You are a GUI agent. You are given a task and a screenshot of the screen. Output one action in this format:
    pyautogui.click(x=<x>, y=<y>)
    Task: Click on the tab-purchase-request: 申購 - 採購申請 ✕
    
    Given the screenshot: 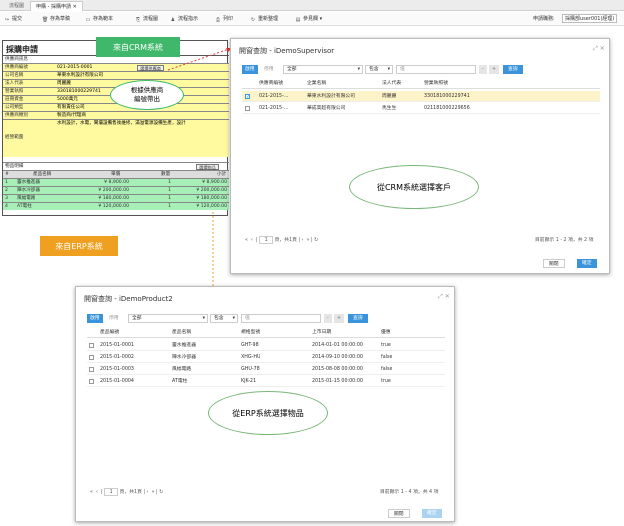 What is the action you would take?
    pyautogui.click(x=56, y=6)
    